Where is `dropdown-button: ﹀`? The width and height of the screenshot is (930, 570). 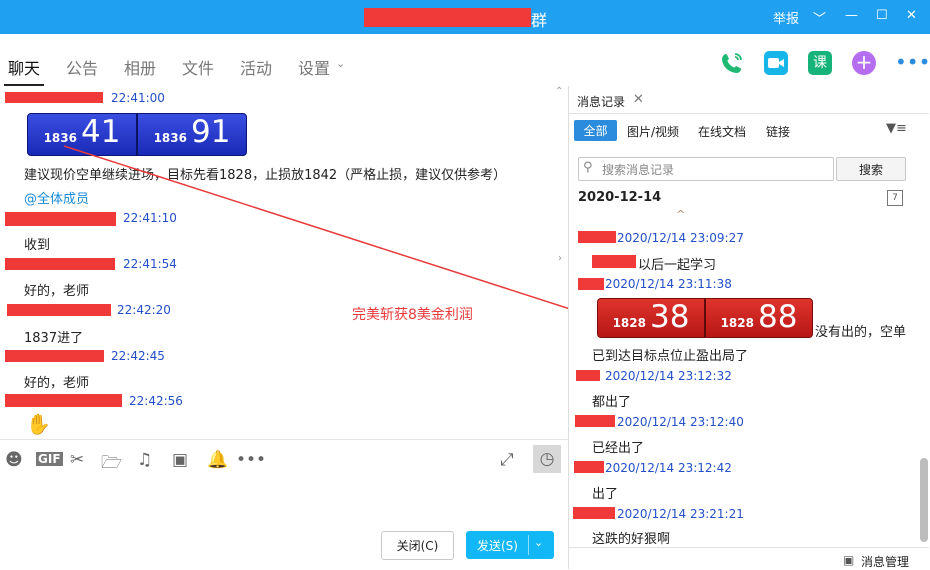
dropdown-button: ﹀ is located at coordinates (819, 17).